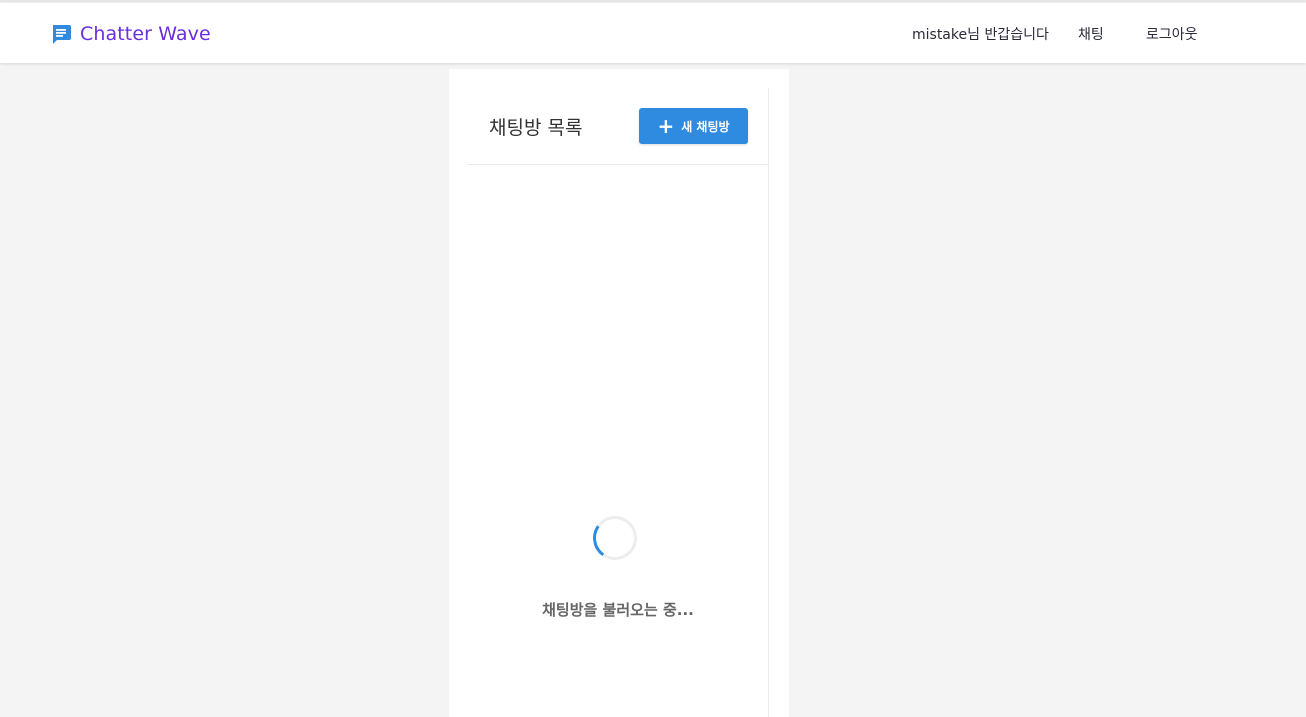  I want to click on user-greeting: mistake님 반갑습니다, so click(980, 35).